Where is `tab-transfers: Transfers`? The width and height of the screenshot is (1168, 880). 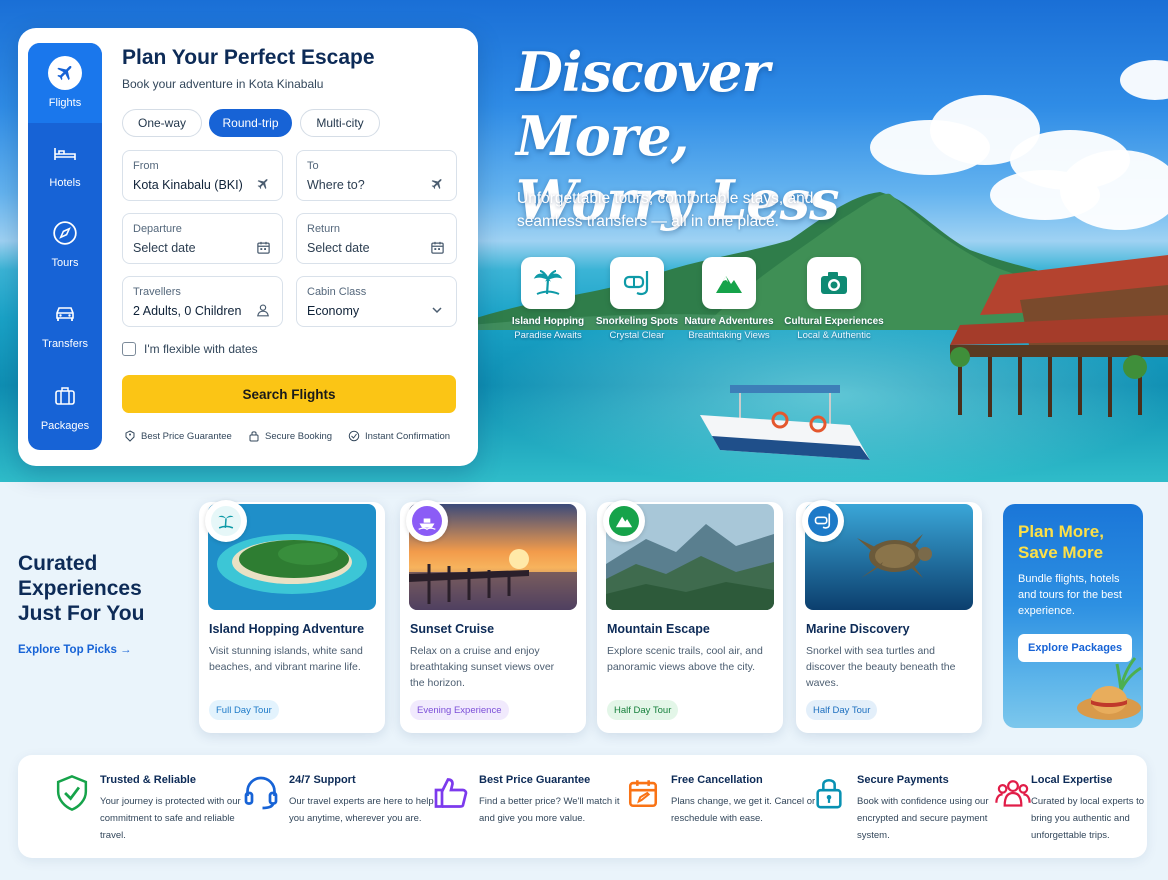
tab-transfers: Transfers is located at coordinates (65, 324).